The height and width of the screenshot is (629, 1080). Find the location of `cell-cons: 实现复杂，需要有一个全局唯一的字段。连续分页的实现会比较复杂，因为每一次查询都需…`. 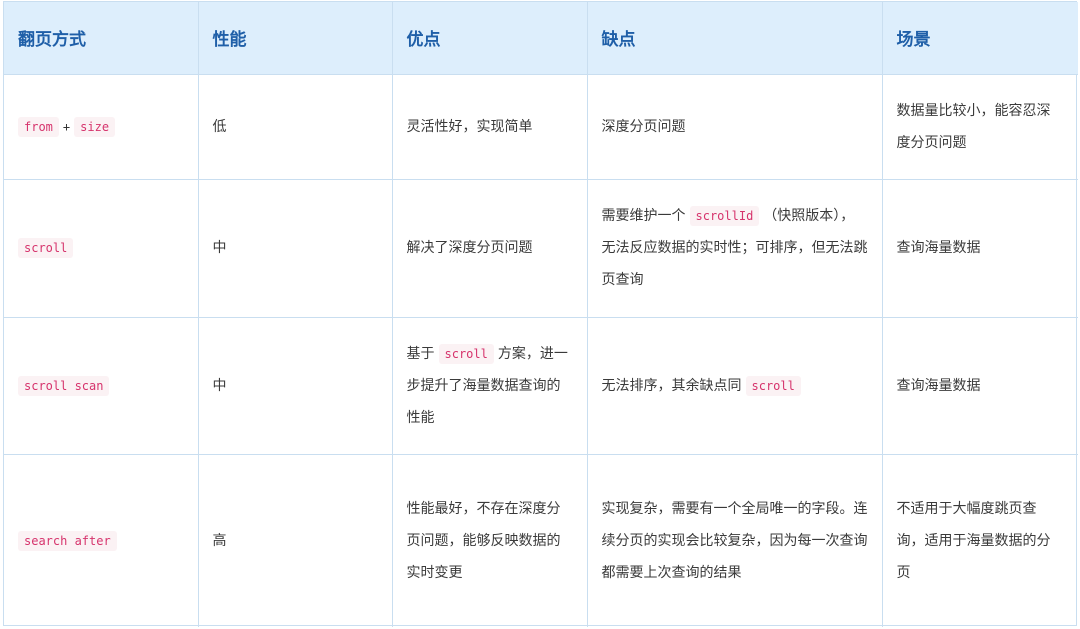

cell-cons: 实现复杂，需要有一个全局唯一的字段。连续分页的实现会比较复杂，因为每一次查询都需… is located at coordinates (734, 540).